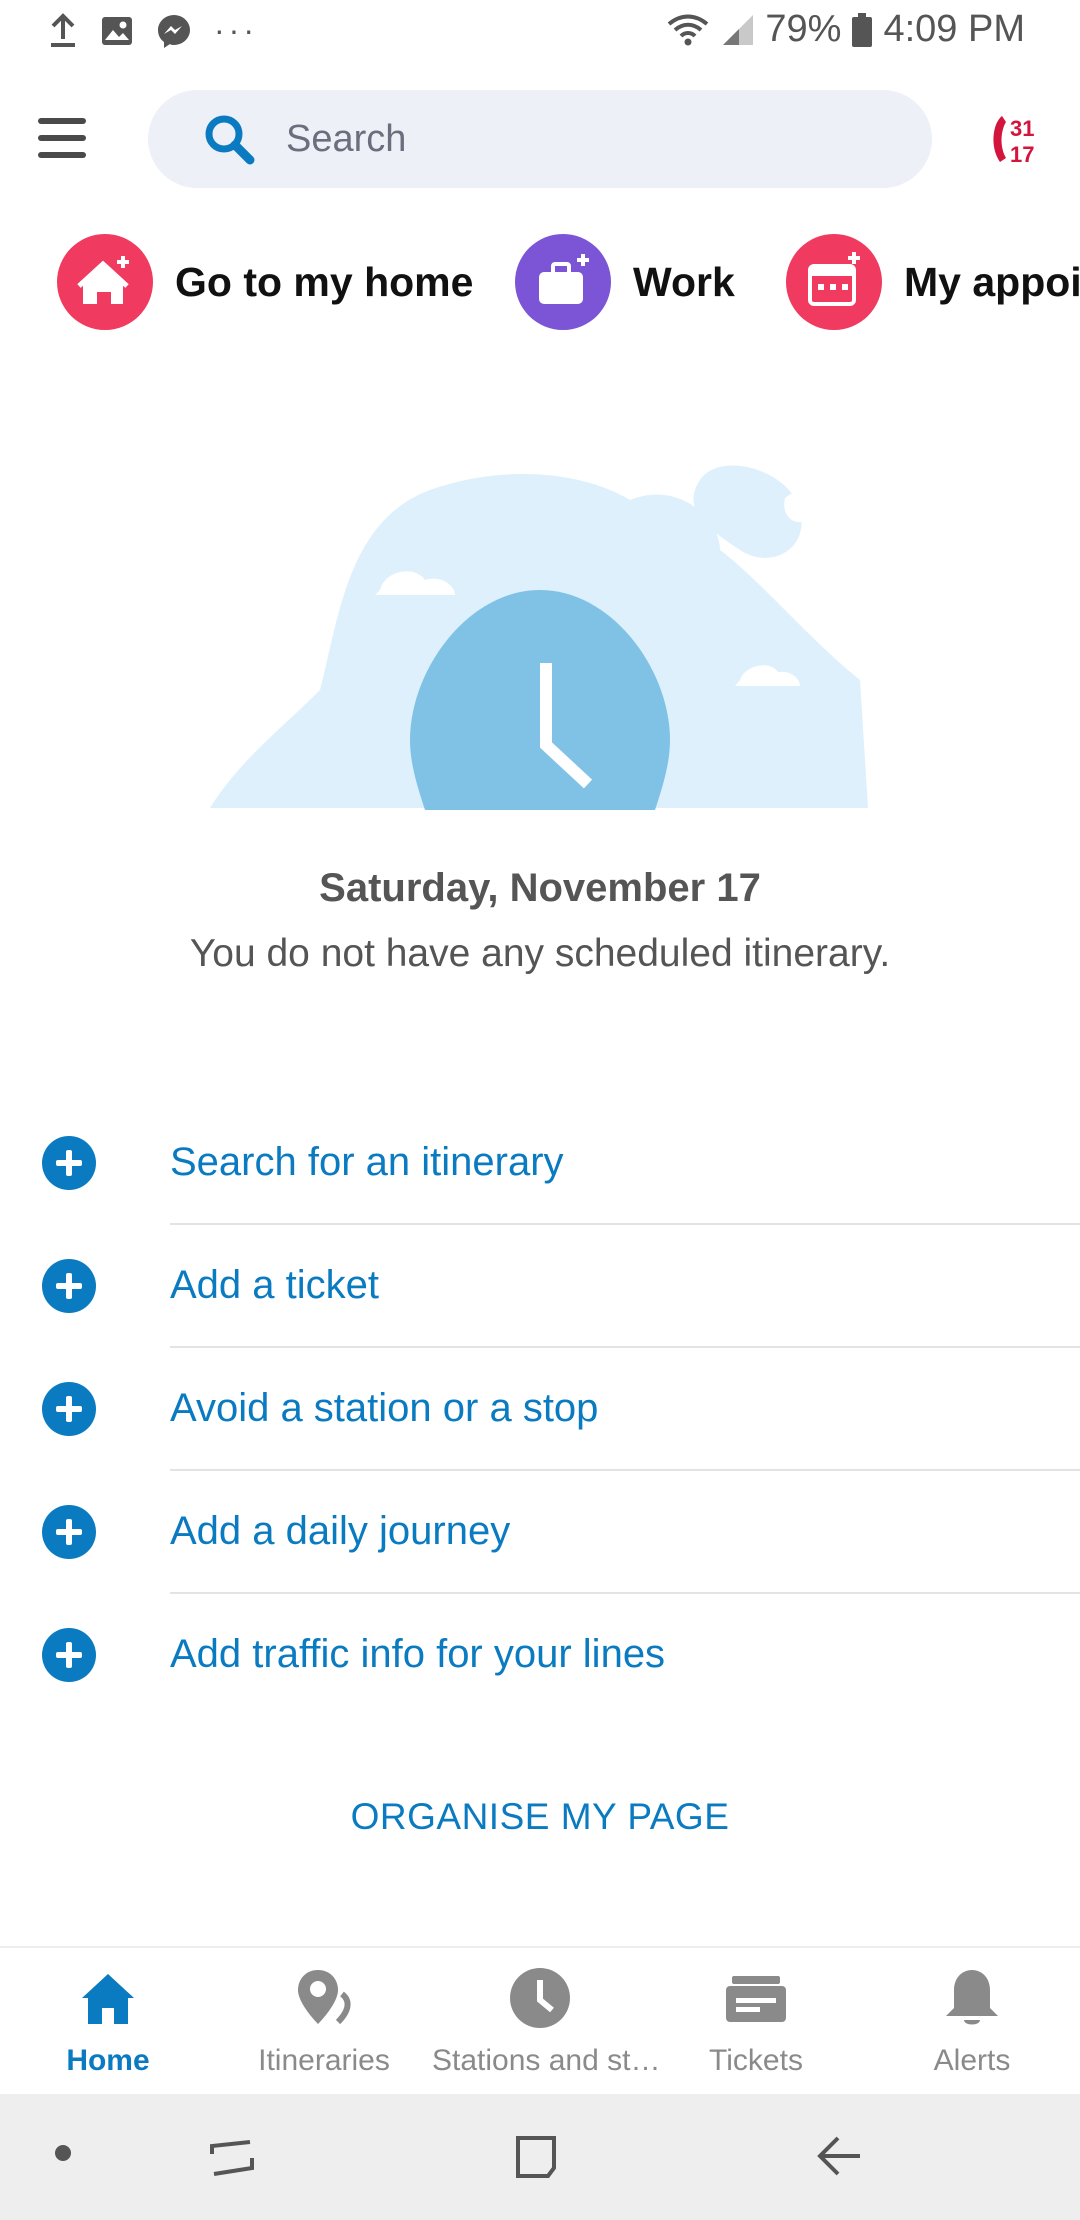 The width and height of the screenshot is (1080, 2220). What do you see at coordinates (536, 2157) in the screenshot?
I see `home-square-icon` at bounding box center [536, 2157].